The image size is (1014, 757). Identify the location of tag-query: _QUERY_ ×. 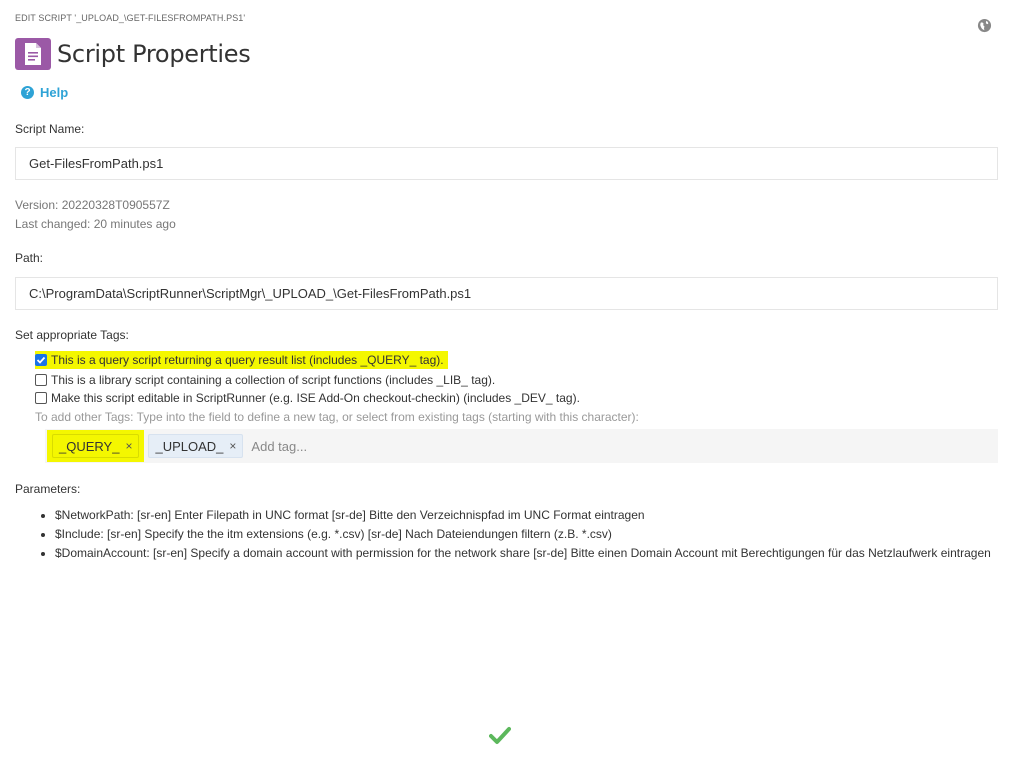
(96, 446).